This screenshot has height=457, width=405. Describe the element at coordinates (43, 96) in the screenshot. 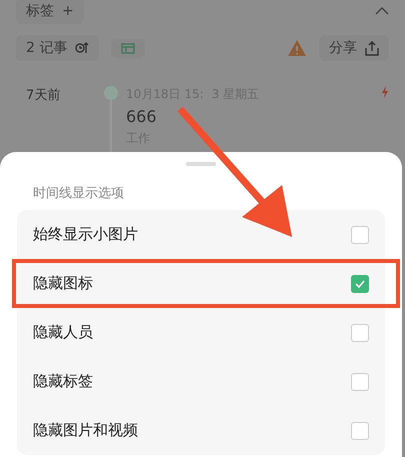

I see `age-label: 7天前` at that location.